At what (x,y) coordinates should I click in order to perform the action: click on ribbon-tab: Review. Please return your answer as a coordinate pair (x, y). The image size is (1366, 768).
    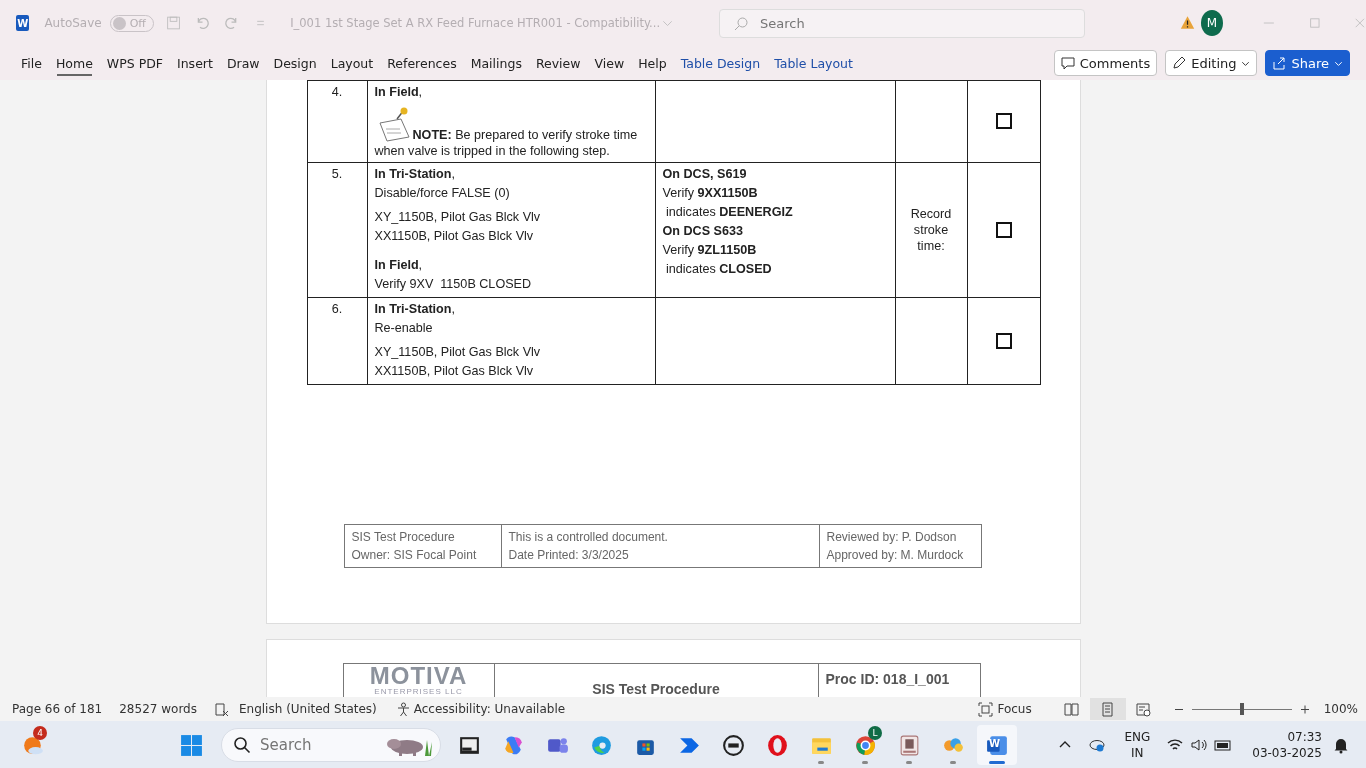
    Looking at the image, I should click on (558, 63).